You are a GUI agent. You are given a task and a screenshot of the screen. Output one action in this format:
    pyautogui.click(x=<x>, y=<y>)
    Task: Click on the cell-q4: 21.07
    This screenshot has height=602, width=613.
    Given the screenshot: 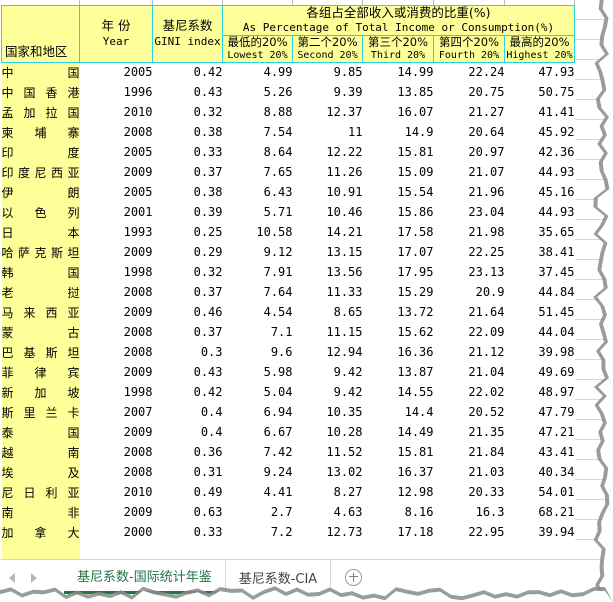 What is the action you would take?
    pyautogui.click(x=469, y=172)
    